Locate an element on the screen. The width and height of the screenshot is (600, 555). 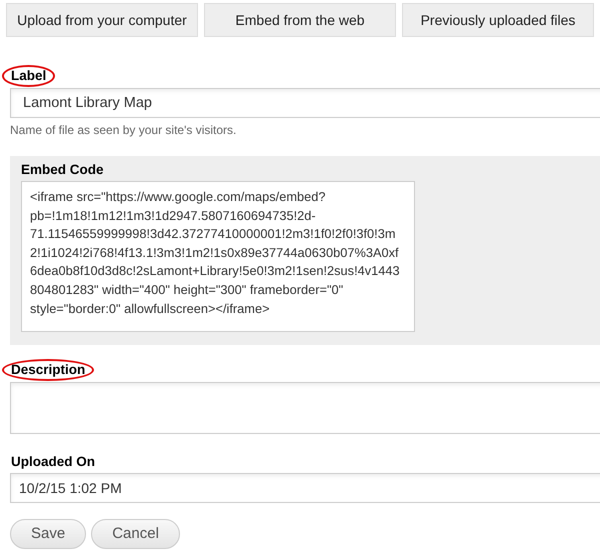
field-hint: Name of file as seen by your site's visitors. is located at coordinates (124, 130).